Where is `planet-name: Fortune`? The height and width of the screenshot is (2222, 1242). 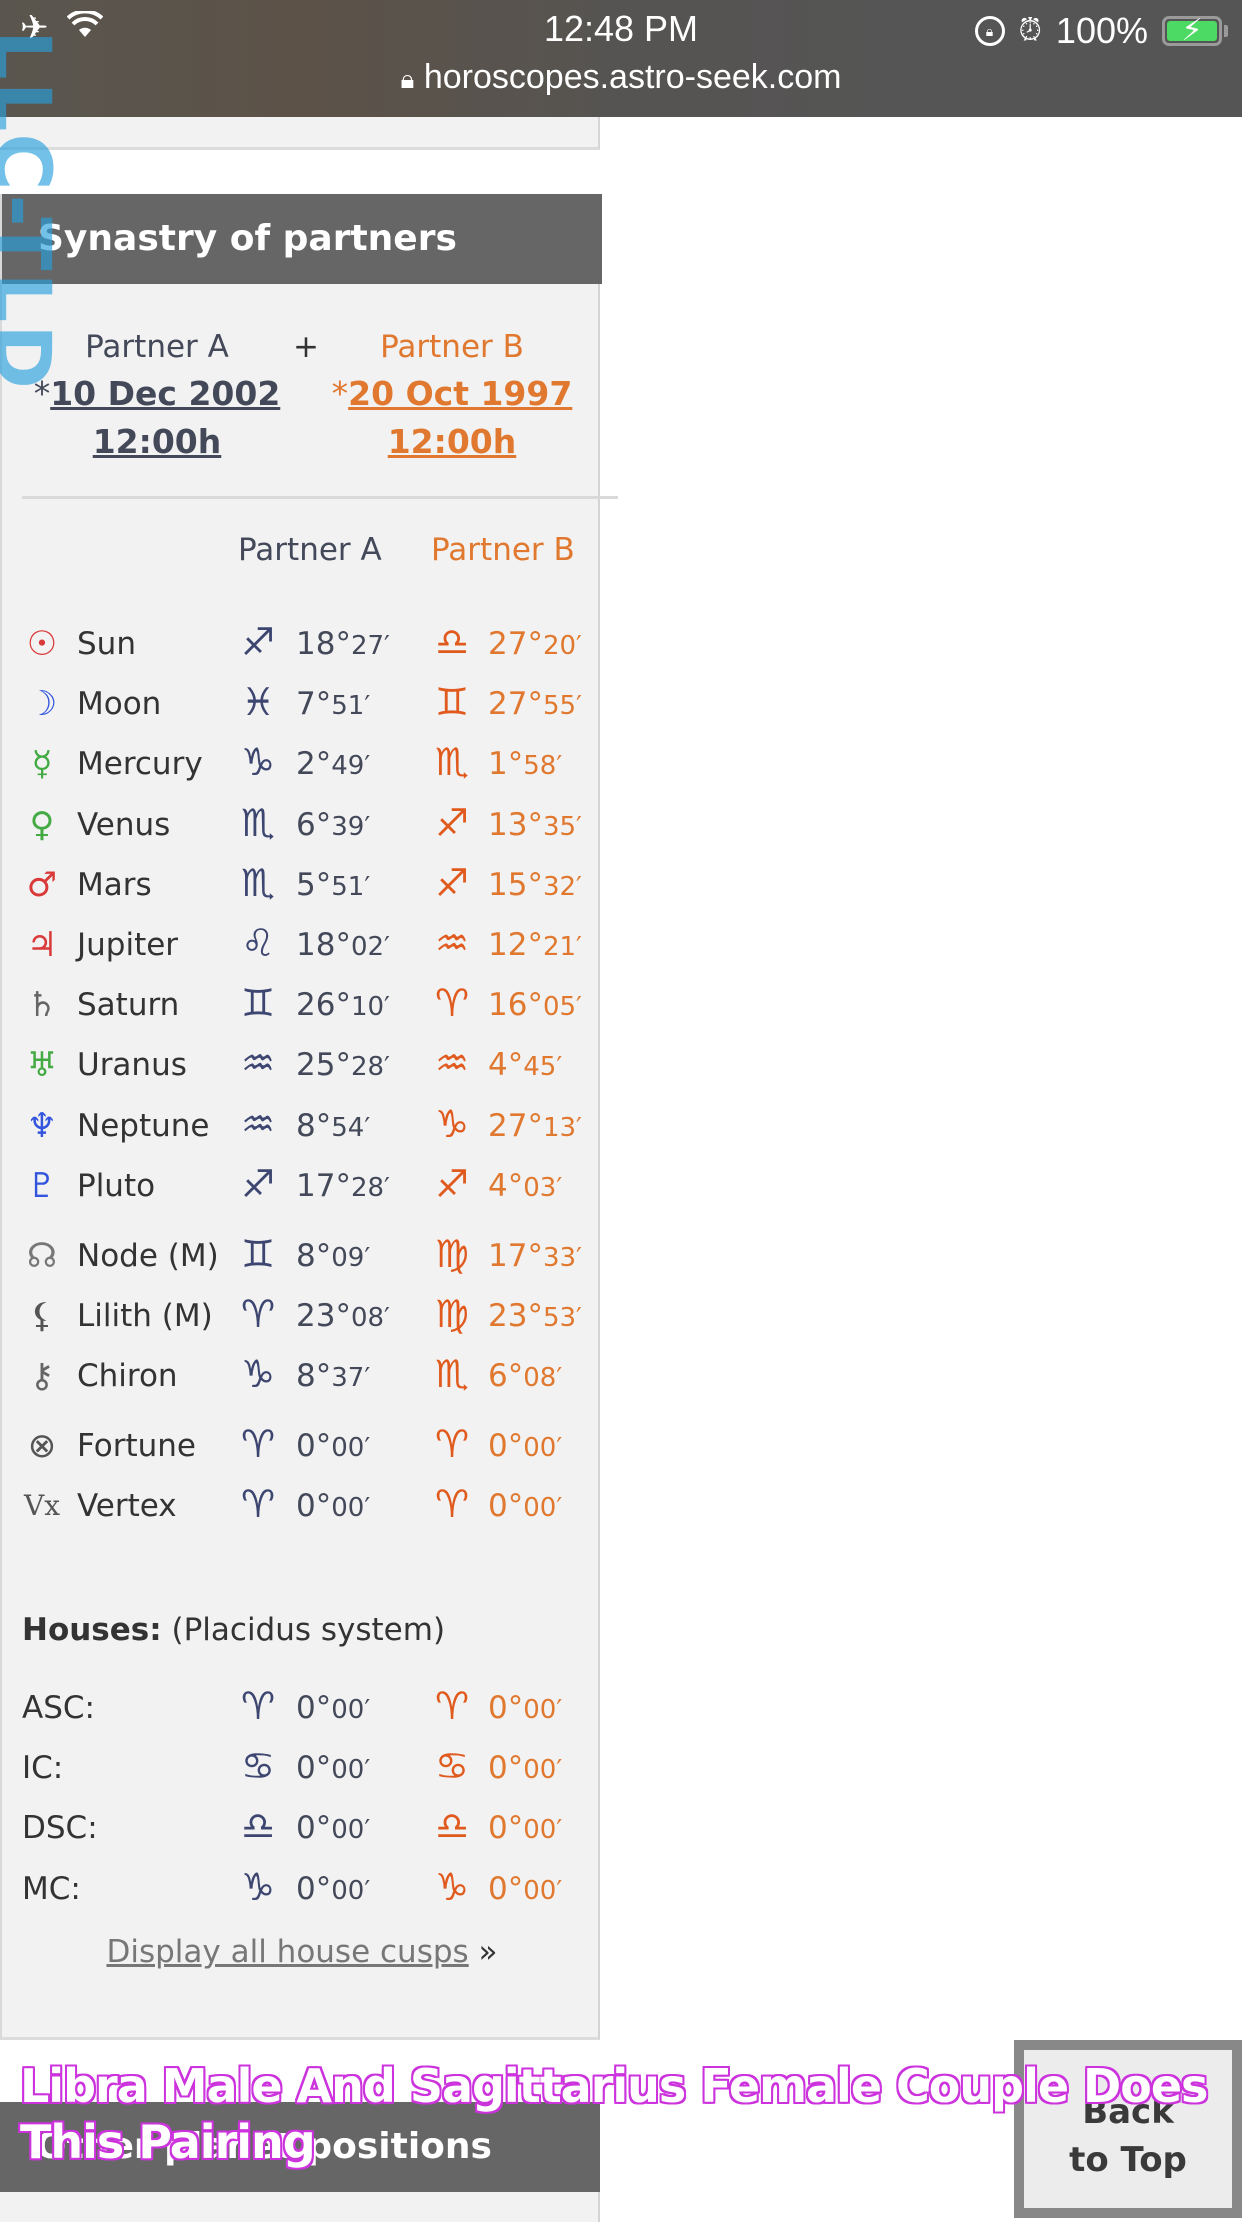 planet-name: Fortune is located at coordinates (136, 1446).